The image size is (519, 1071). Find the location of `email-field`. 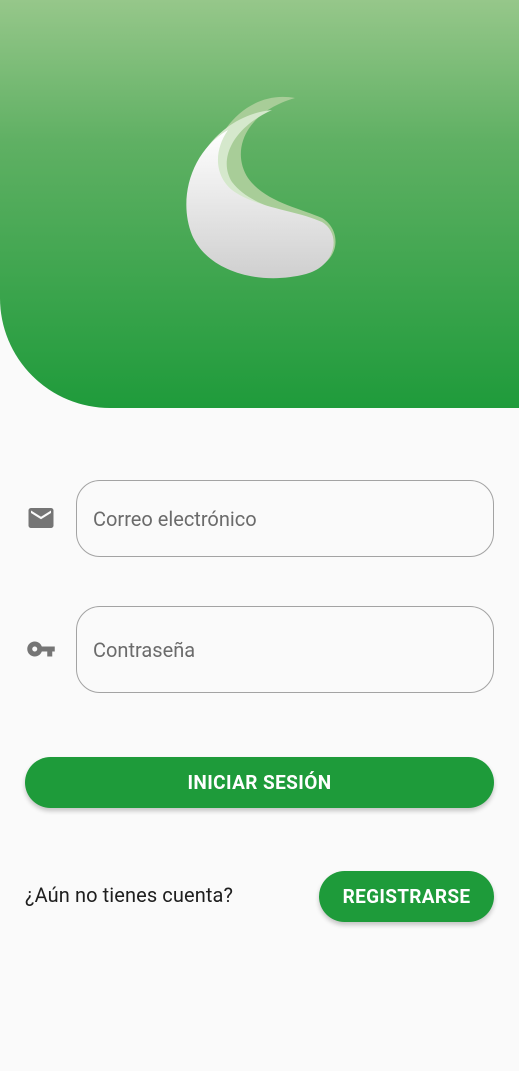

email-field is located at coordinates (285, 518).